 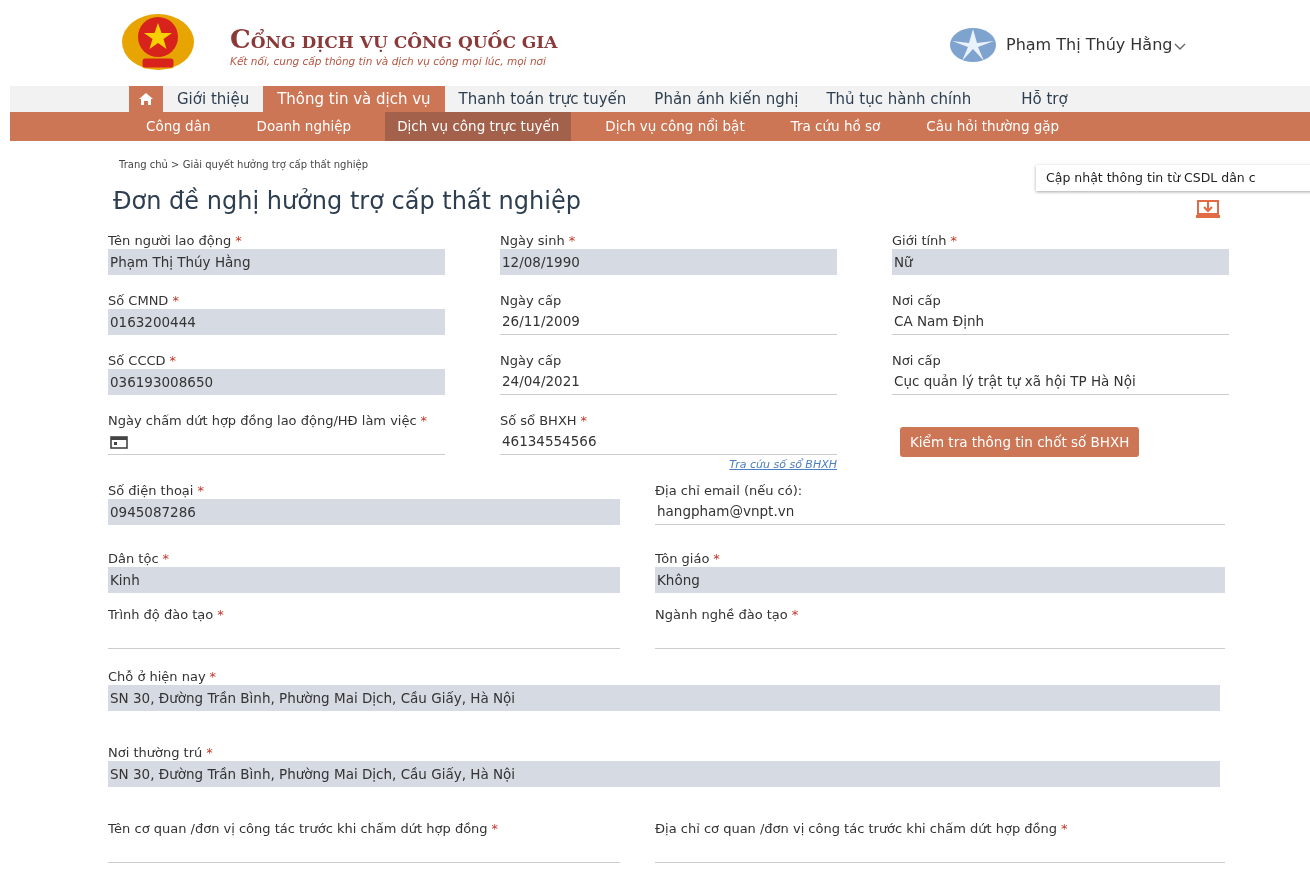 What do you see at coordinates (1044, 99) in the screenshot?
I see `nav-tab: Hỗ trợ` at bounding box center [1044, 99].